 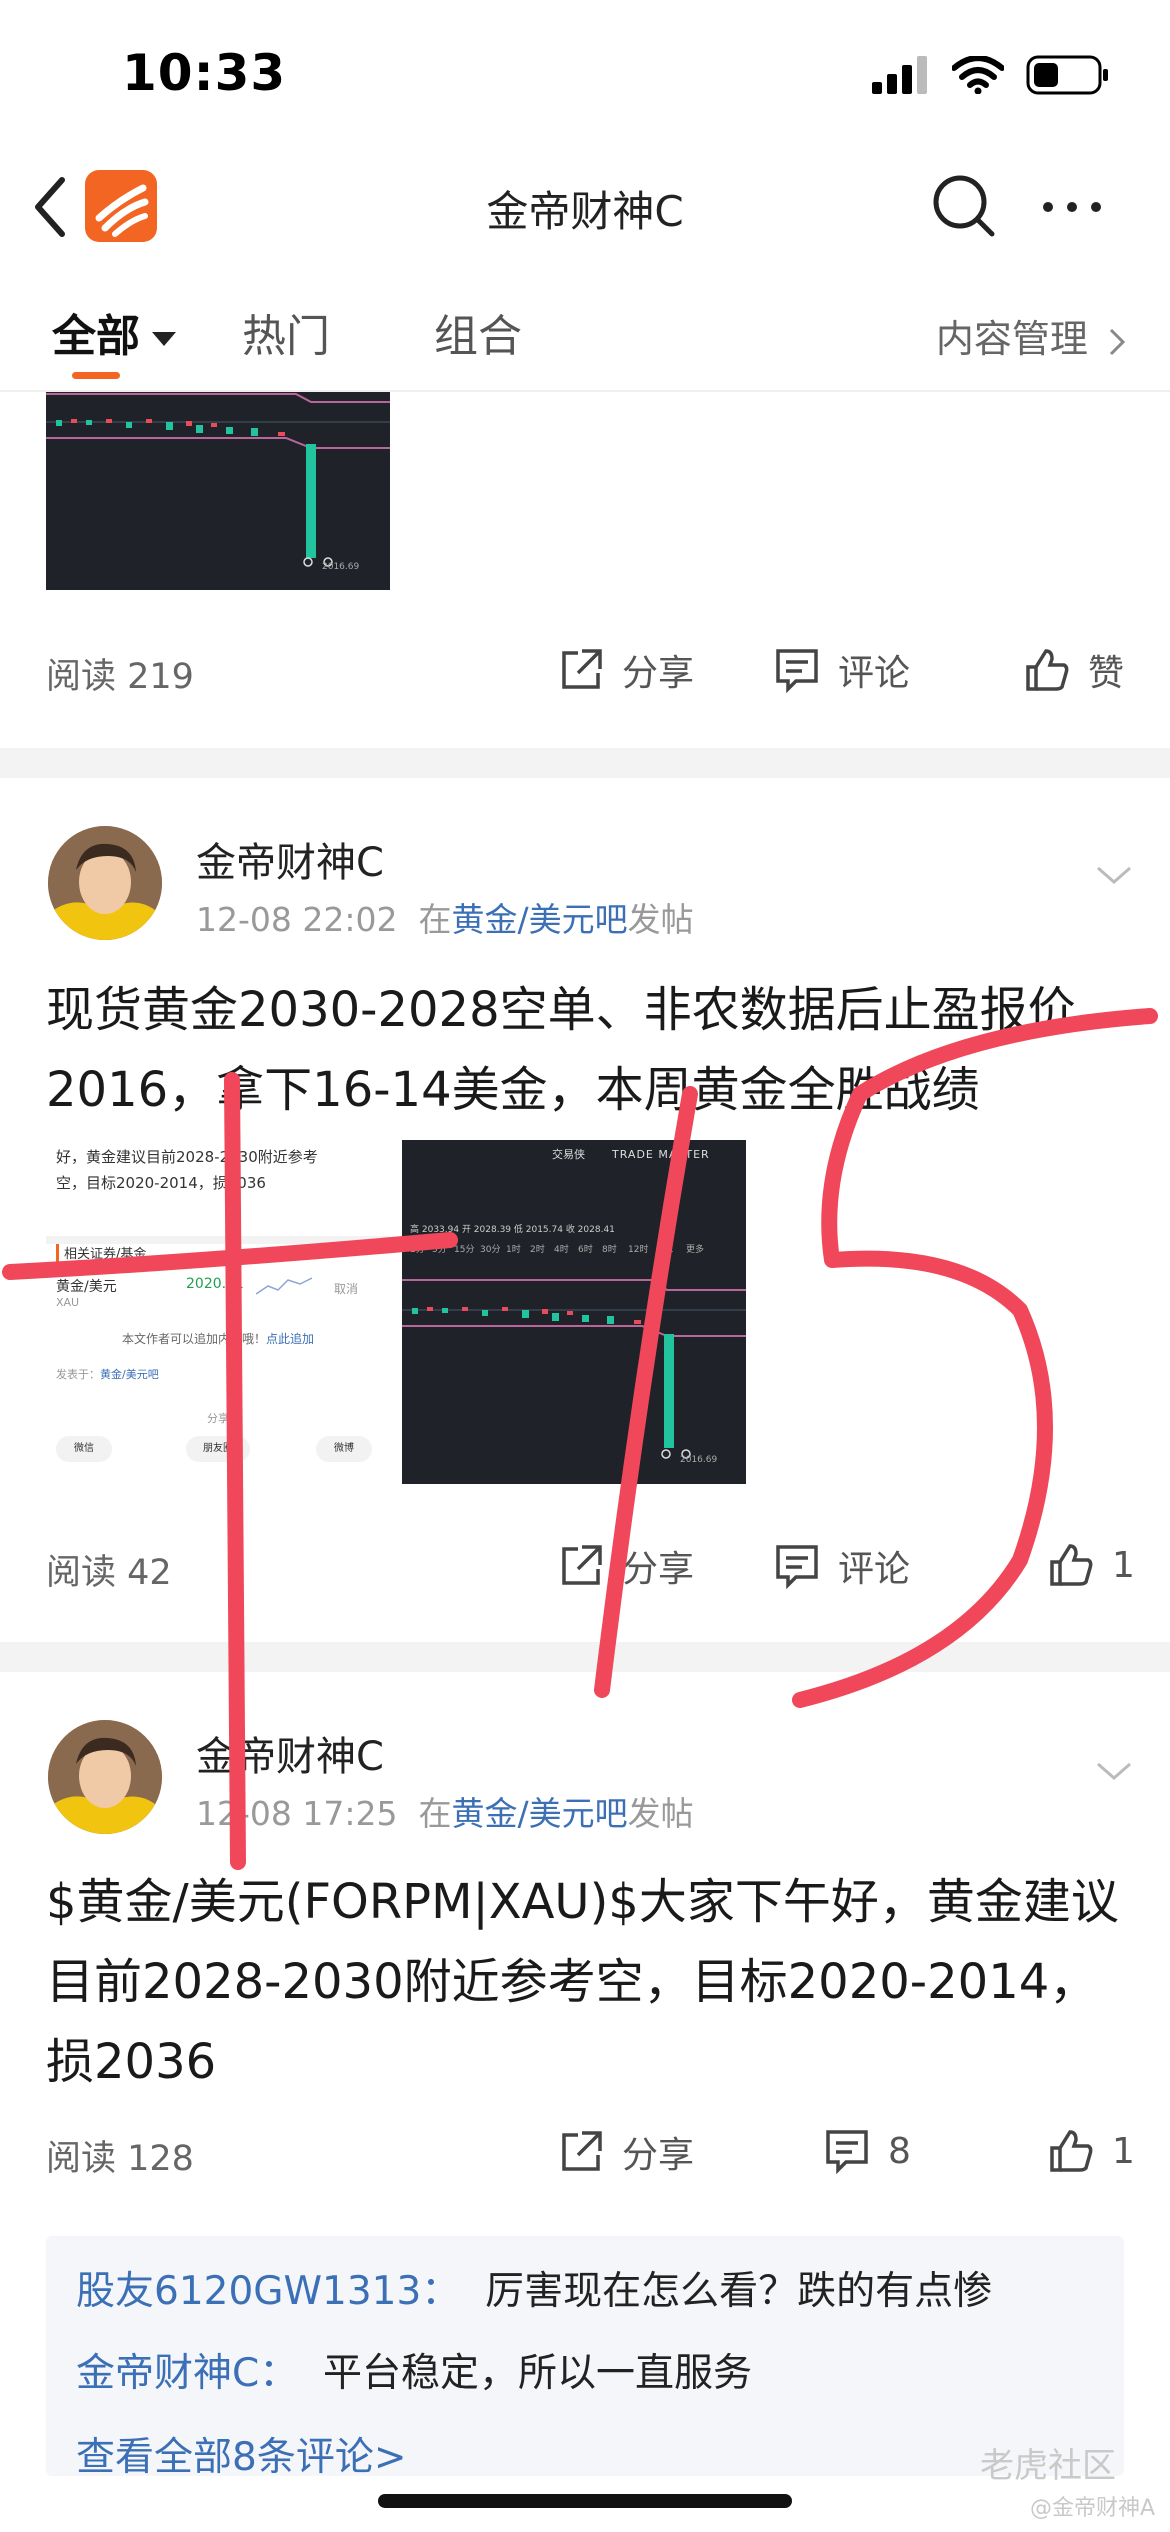 I want to click on doc-share-weibo-label: 微博, so click(x=344, y=1448).